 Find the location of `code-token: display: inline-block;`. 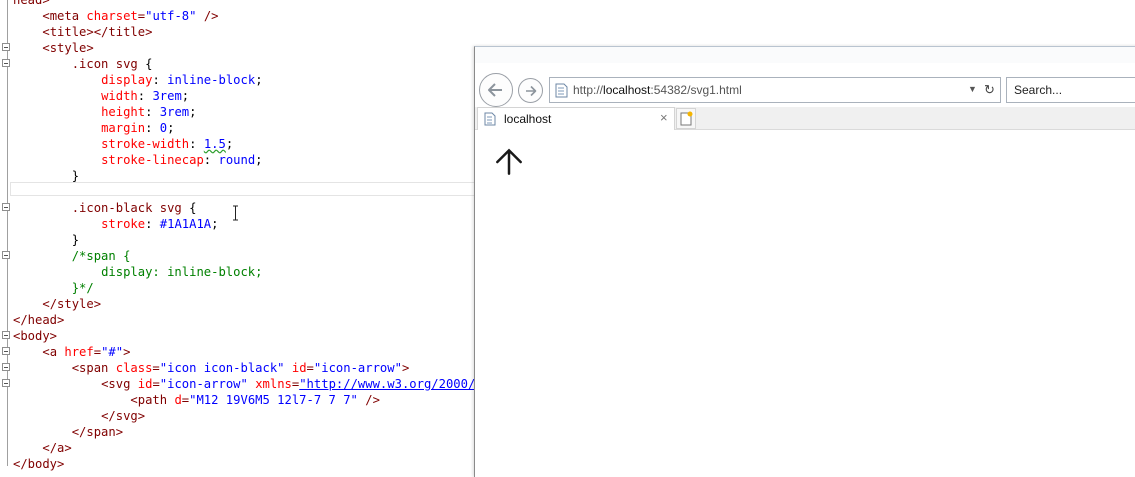

code-token: display: inline-block; is located at coordinates (182, 272).